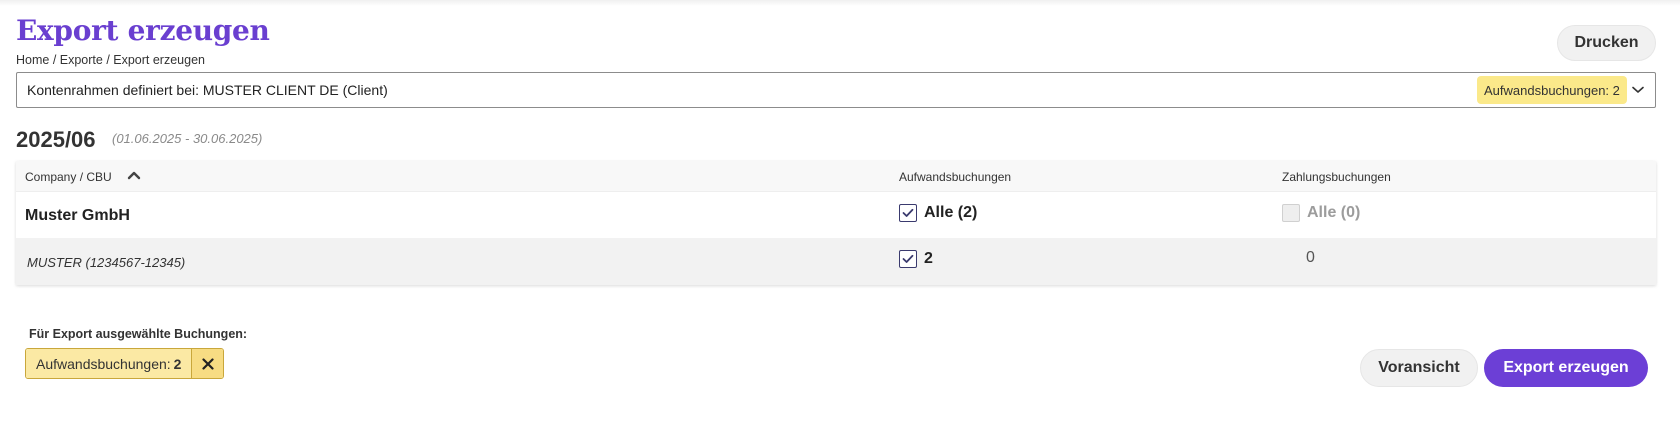 Image resolution: width=1680 pixels, height=428 pixels. Describe the element at coordinates (836, 215) in the screenshot. I see `table-row: Muster GmbH Alle (2) Alle (0)` at that location.